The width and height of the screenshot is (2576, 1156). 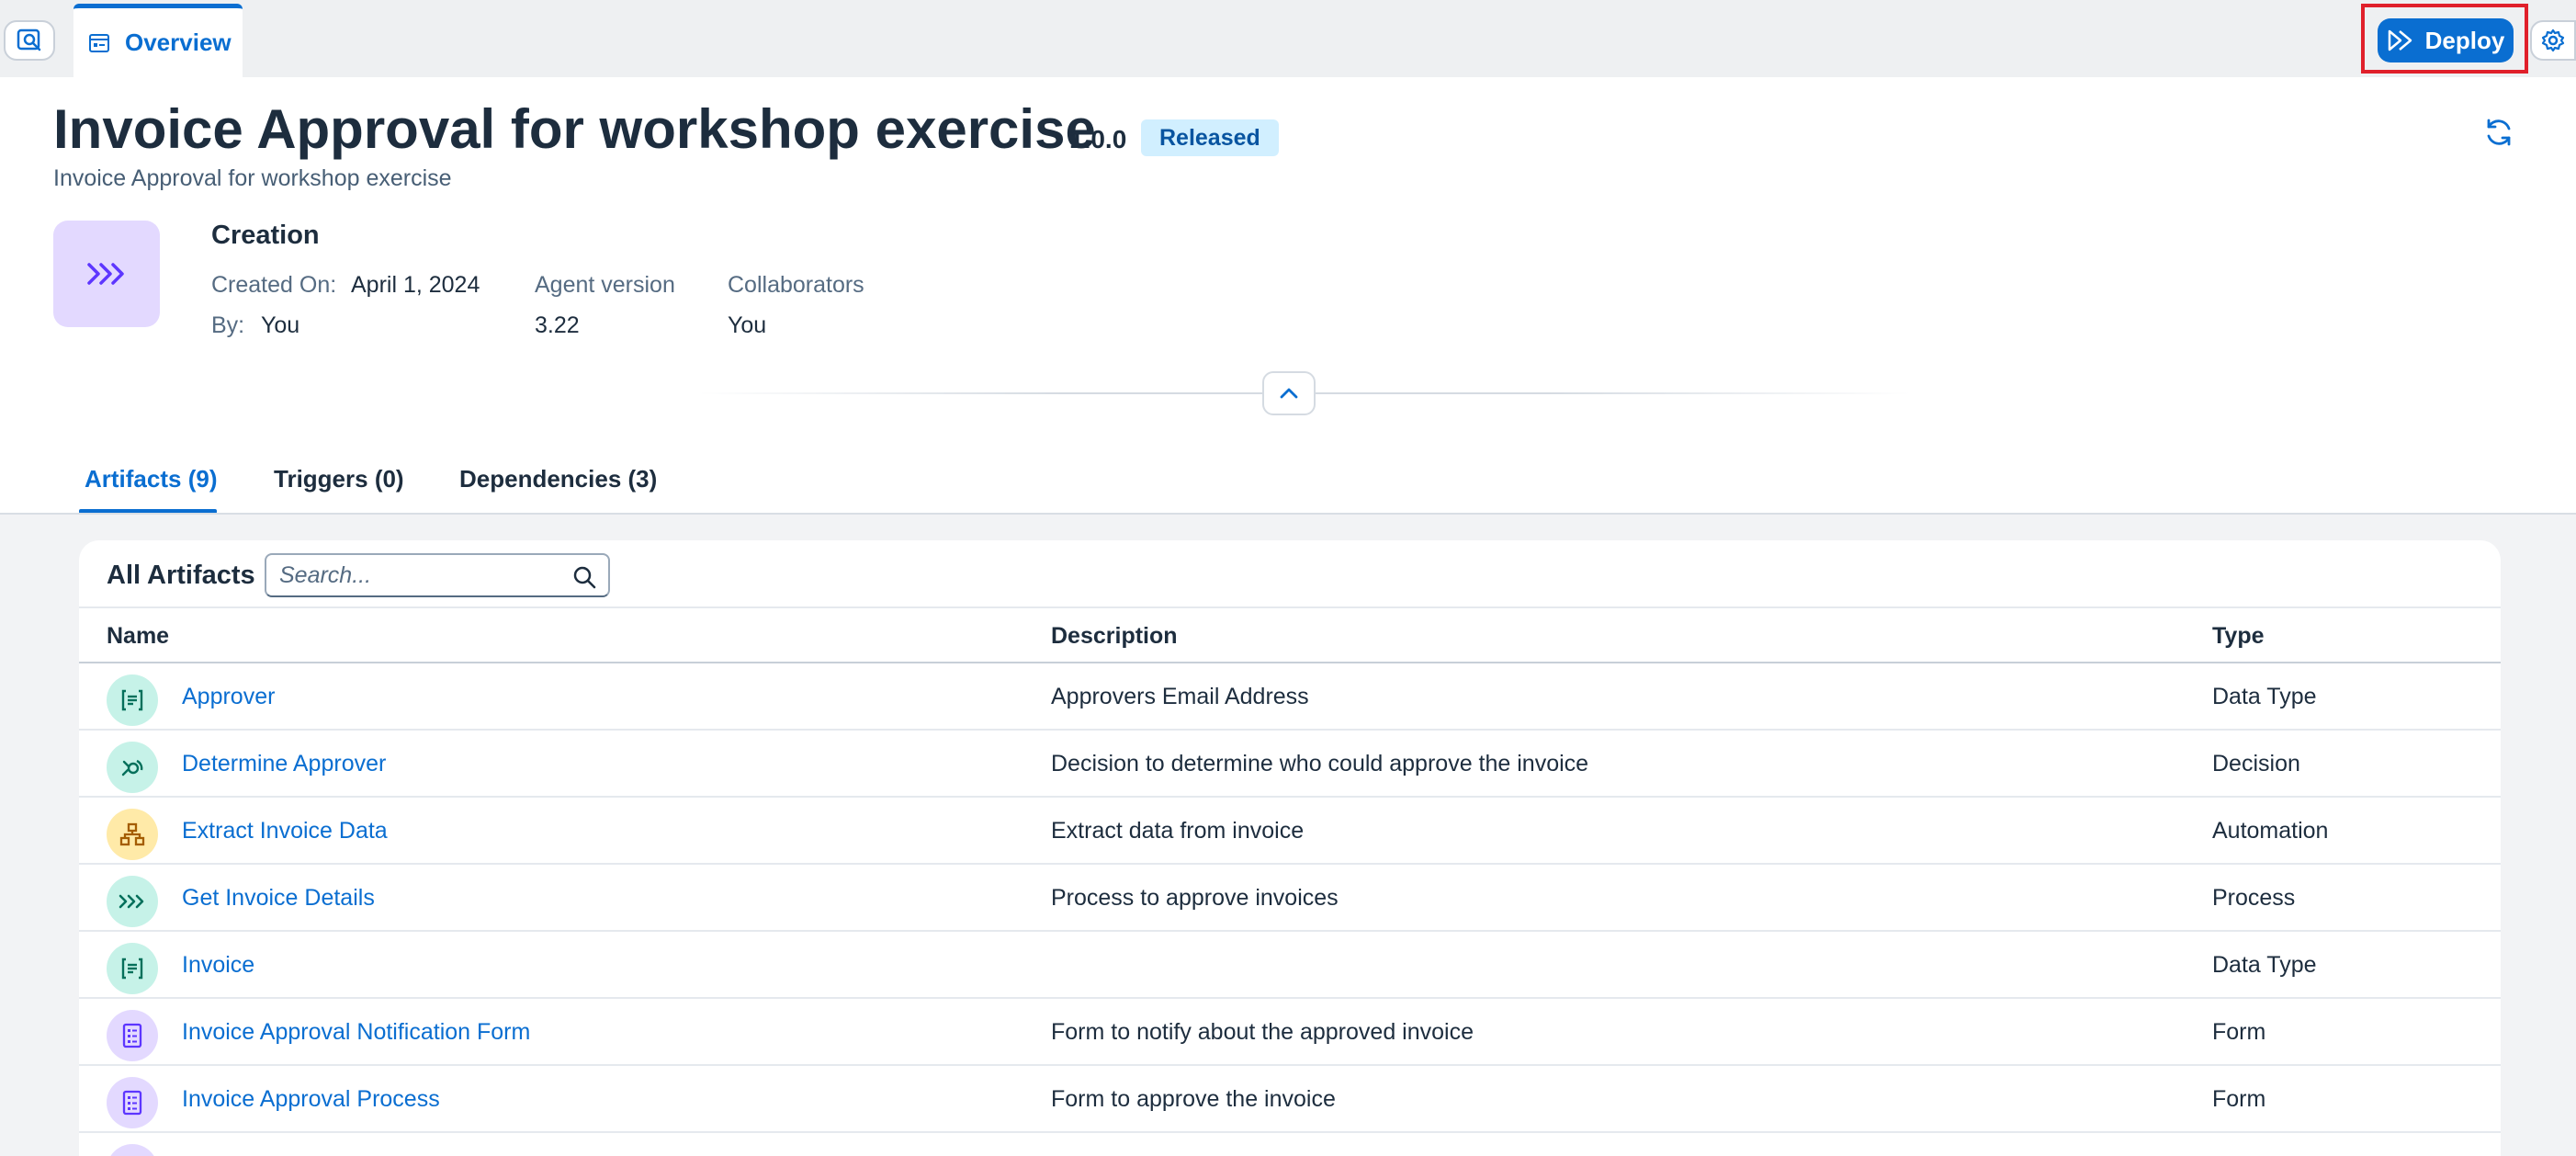 I want to click on artifacts-title: All Artifacts, so click(x=181, y=575).